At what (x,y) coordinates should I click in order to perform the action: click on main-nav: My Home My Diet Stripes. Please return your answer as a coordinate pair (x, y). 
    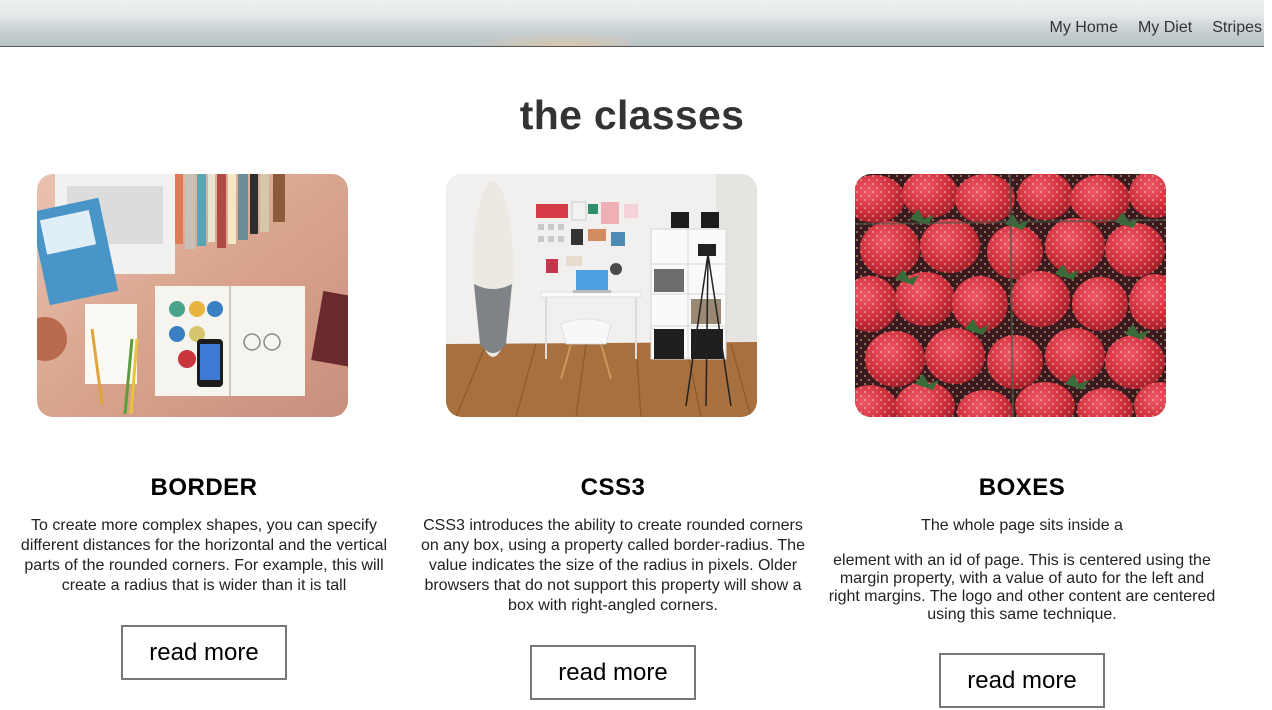
    Looking at the image, I should click on (1156, 28).